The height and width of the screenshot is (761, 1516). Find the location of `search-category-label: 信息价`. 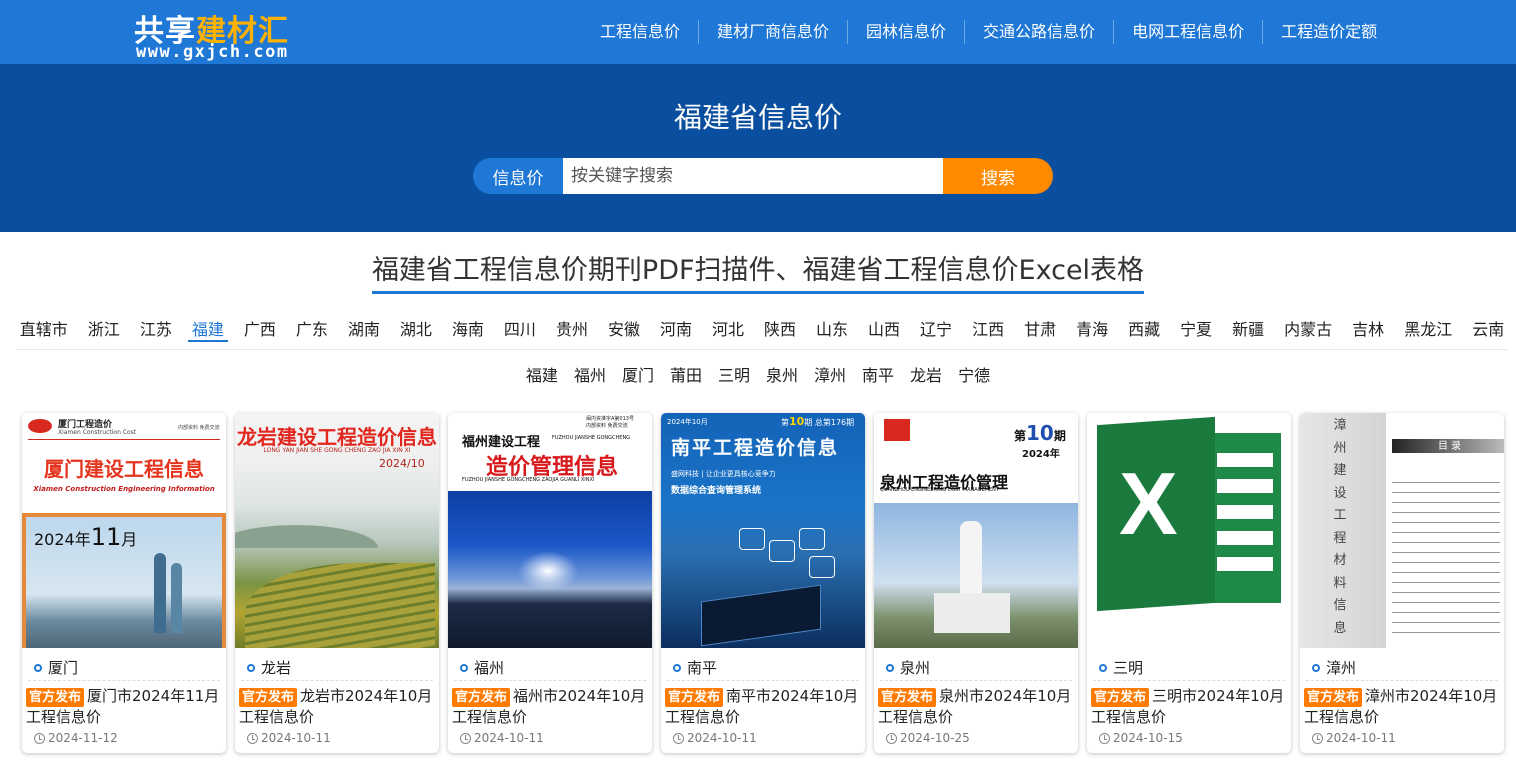

search-category-label: 信息价 is located at coordinates (518, 176).